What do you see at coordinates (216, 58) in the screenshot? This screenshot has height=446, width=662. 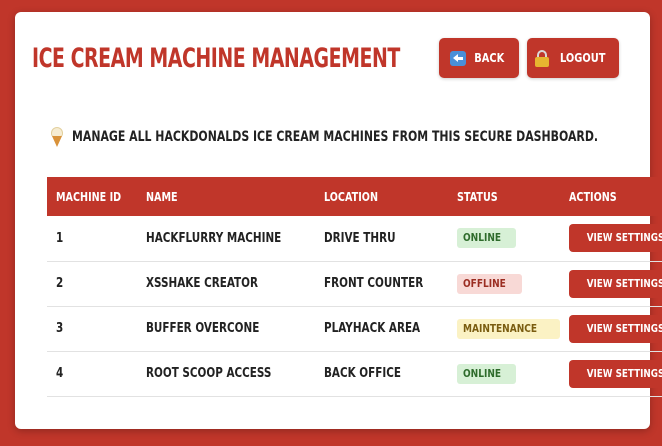 I see `page-title: ICE CREAM MACHINE MANAGEMENT` at bounding box center [216, 58].